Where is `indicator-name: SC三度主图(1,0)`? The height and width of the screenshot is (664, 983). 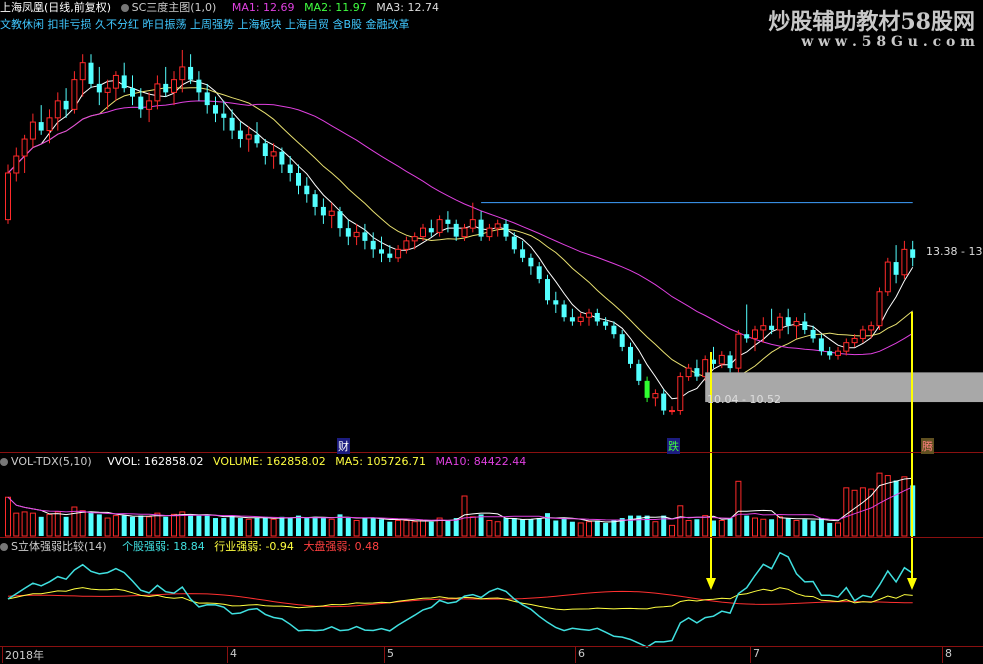
indicator-name: SC三度主图(1,0) is located at coordinates (174, 7).